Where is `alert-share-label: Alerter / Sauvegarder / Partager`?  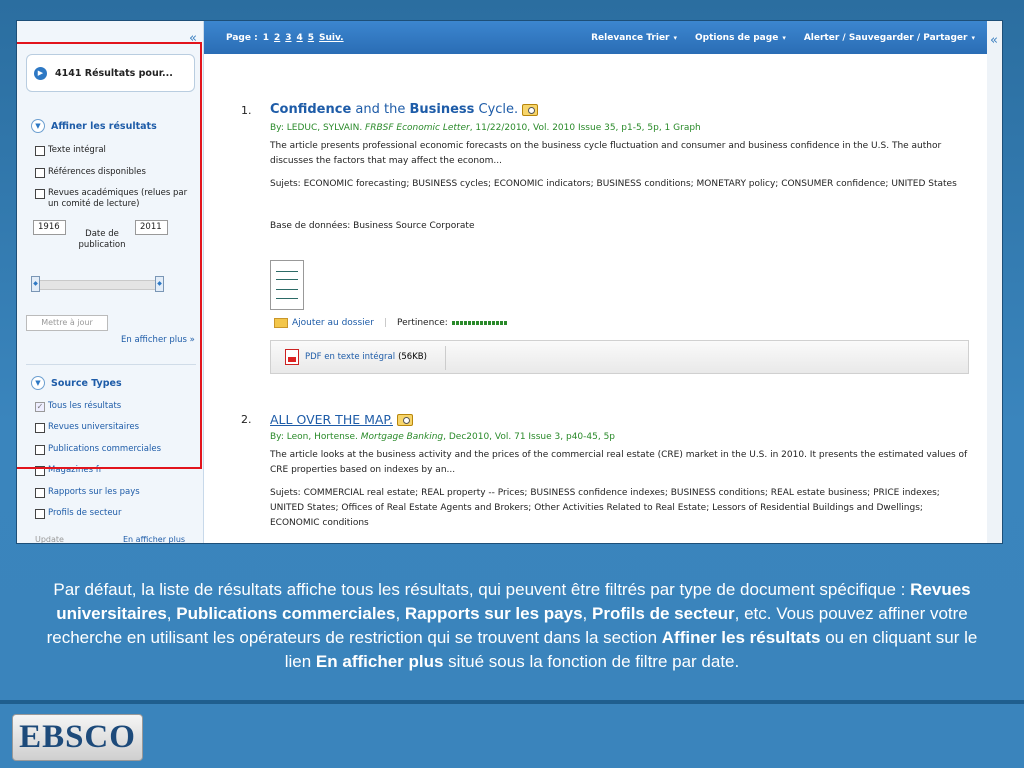
alert-share-label: Alerter / Sauvegarder / Partager is located at coordinates (885, 37).